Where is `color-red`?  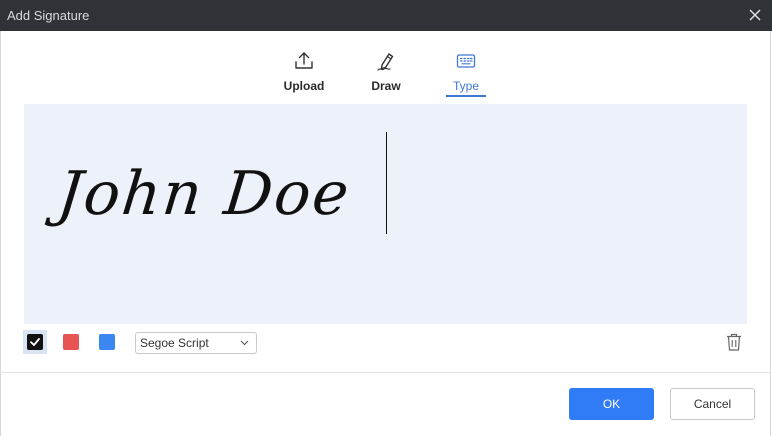
color-red is located at coordinates (71, 342).